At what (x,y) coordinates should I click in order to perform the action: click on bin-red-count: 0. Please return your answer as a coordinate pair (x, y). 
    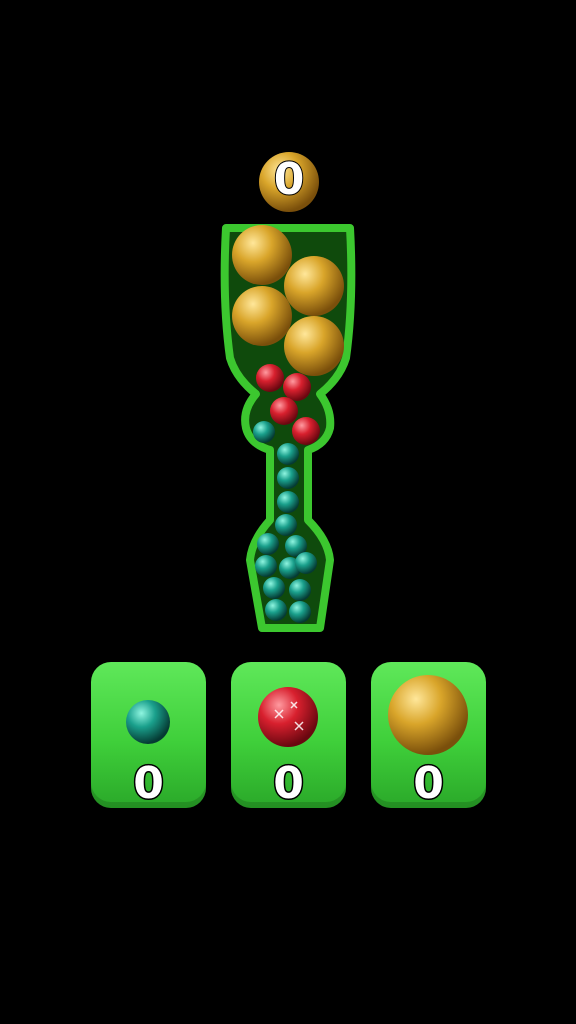
    Looking at the image, I should click on (289, 784).